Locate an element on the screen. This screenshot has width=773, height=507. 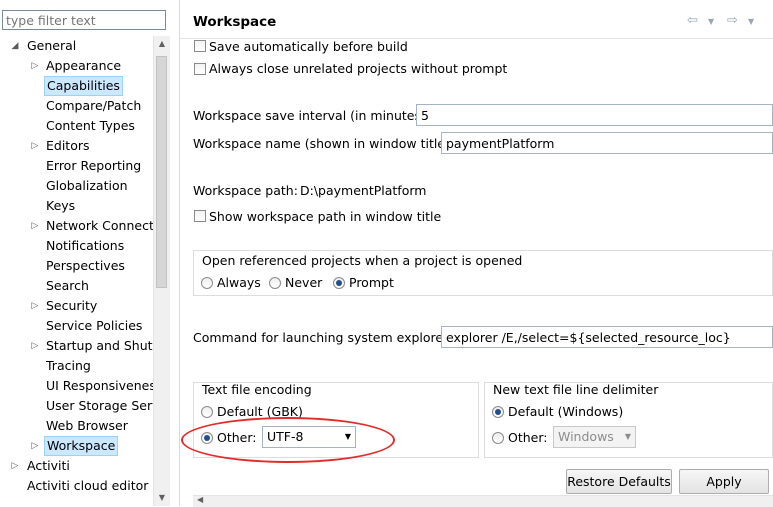
filter-field is located at coordinates (84, 20).